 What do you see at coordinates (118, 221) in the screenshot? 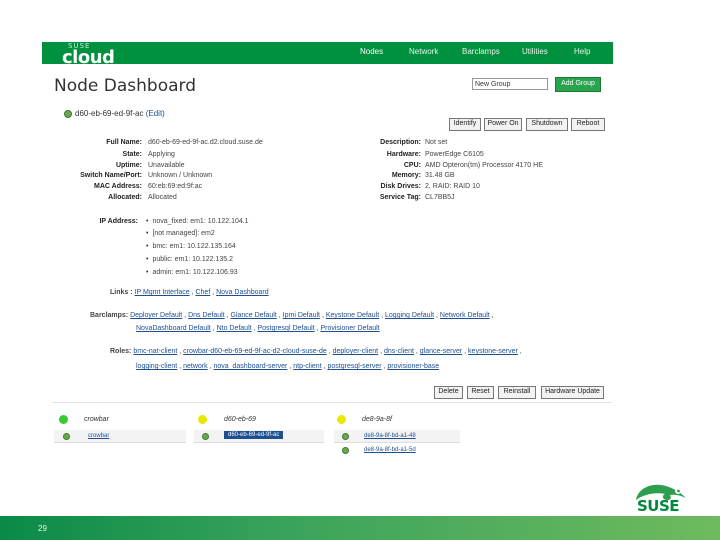
I see `ip-address-label: IP Address:` at bounding box center [118, 221].